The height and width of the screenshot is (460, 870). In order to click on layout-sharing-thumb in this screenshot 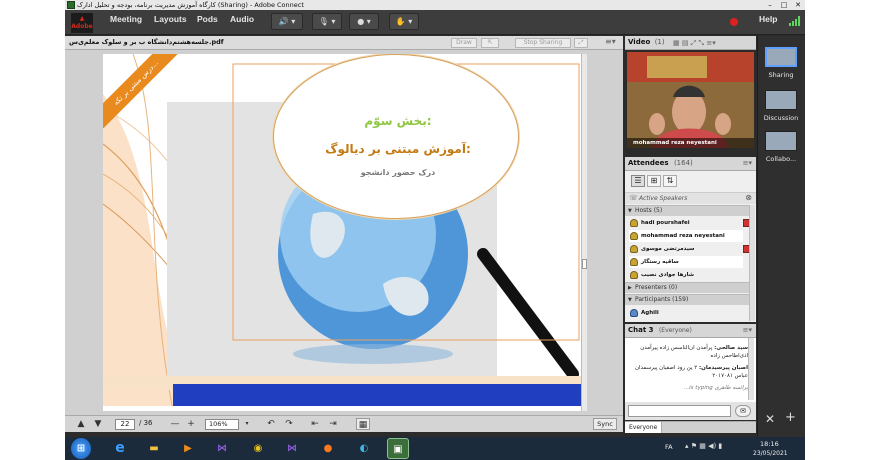, I will do `click(781, 57)`.